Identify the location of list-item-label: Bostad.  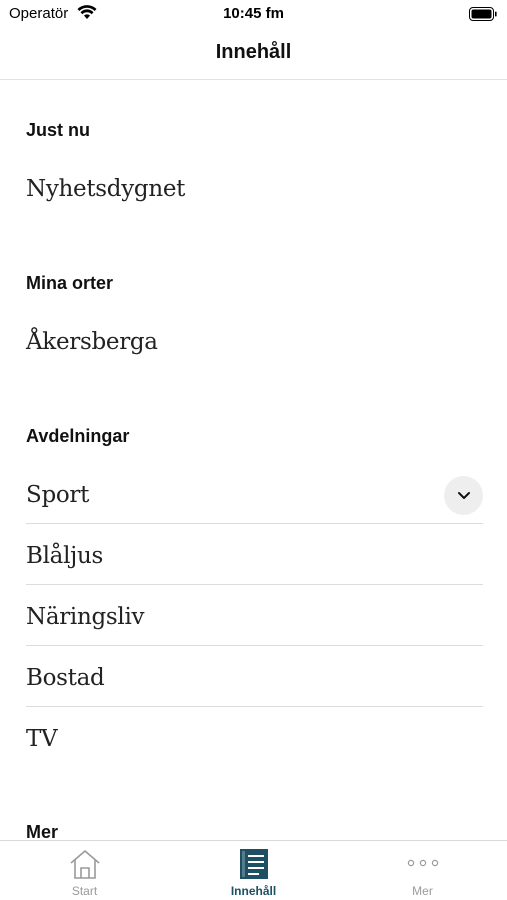
(65, 678).